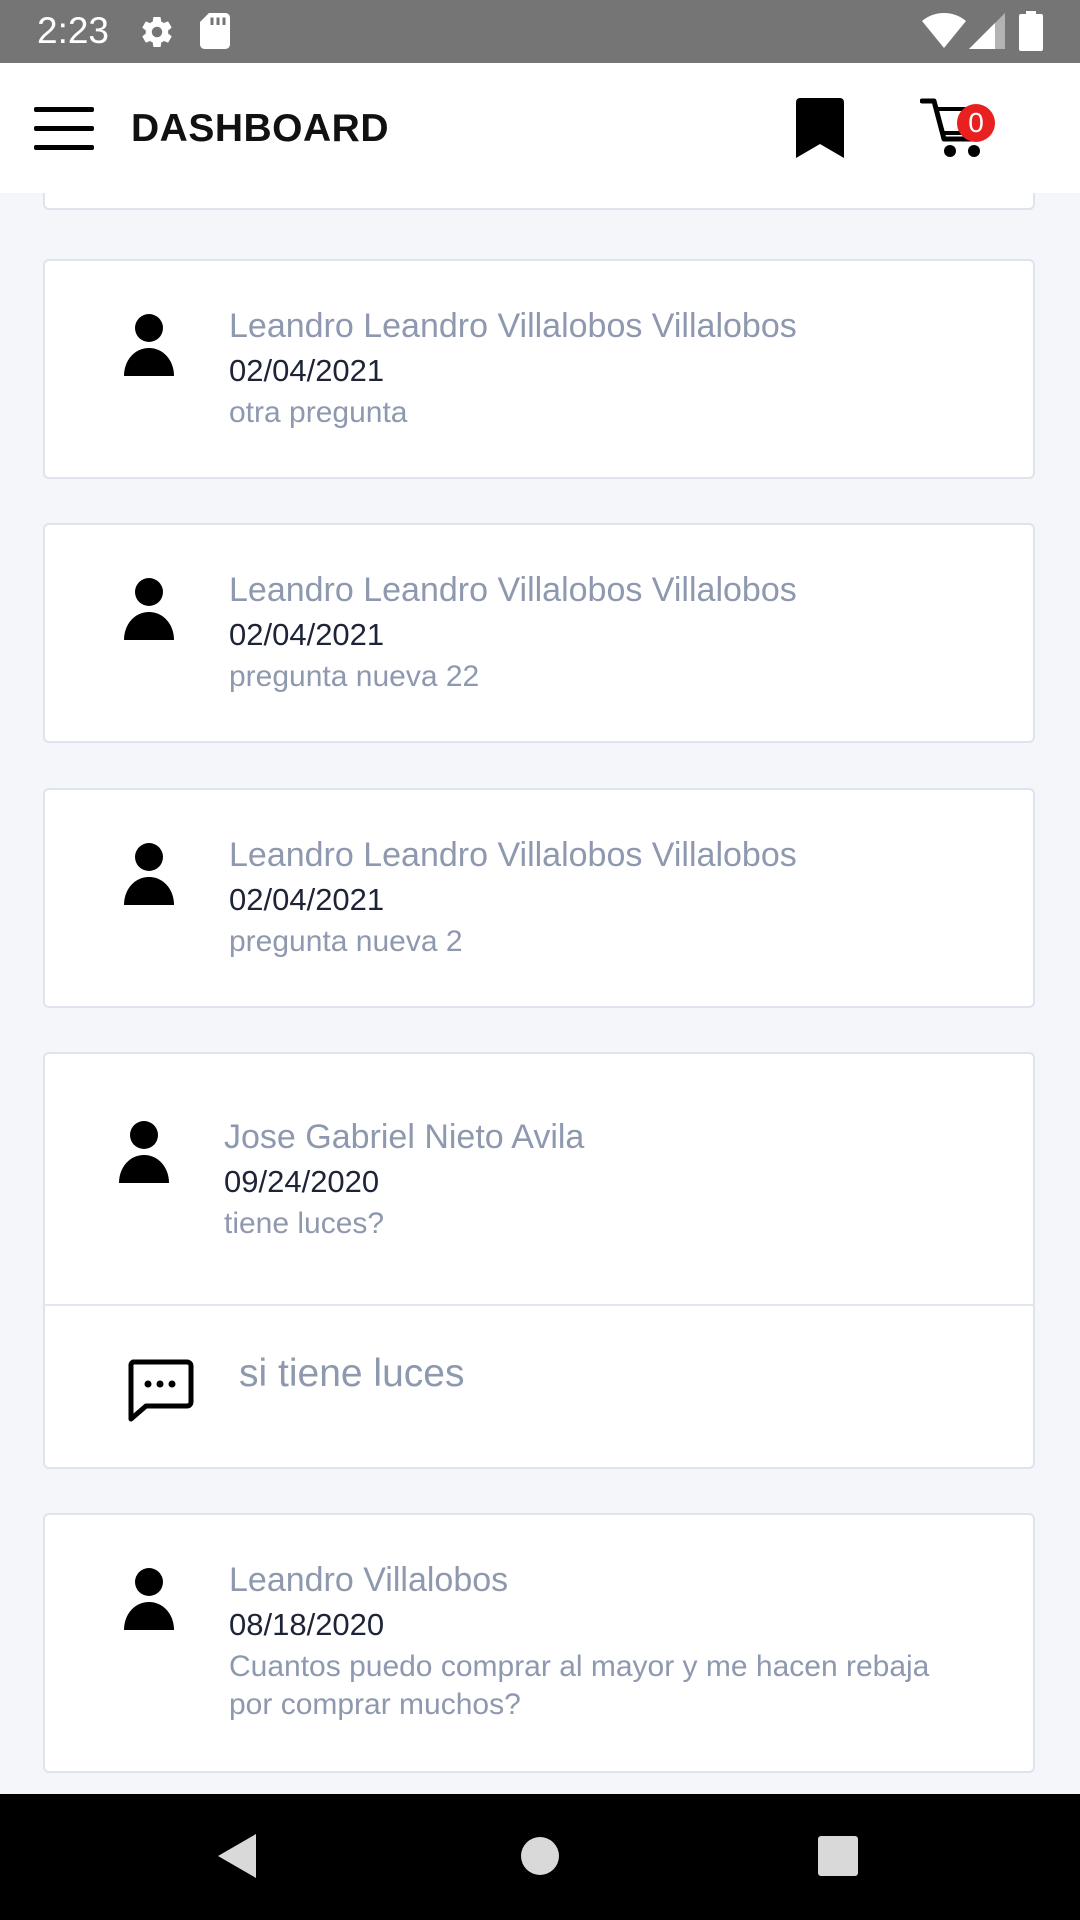 This screenshot has width=1080, height=1920. I want to click on question-text: pregunta nueva 2, so click(346, 941).